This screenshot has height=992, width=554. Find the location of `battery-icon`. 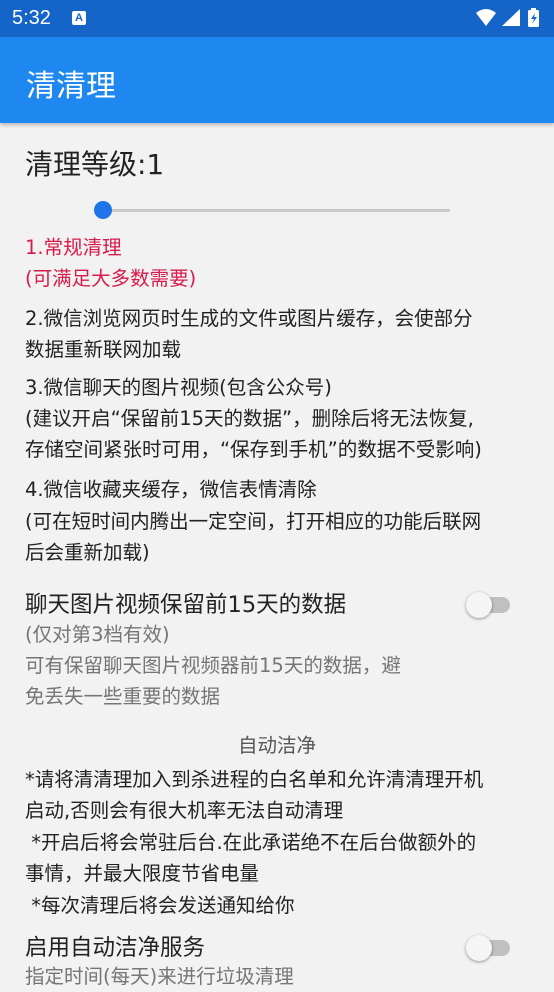

battery-icon is located at coordinates (533, 17).